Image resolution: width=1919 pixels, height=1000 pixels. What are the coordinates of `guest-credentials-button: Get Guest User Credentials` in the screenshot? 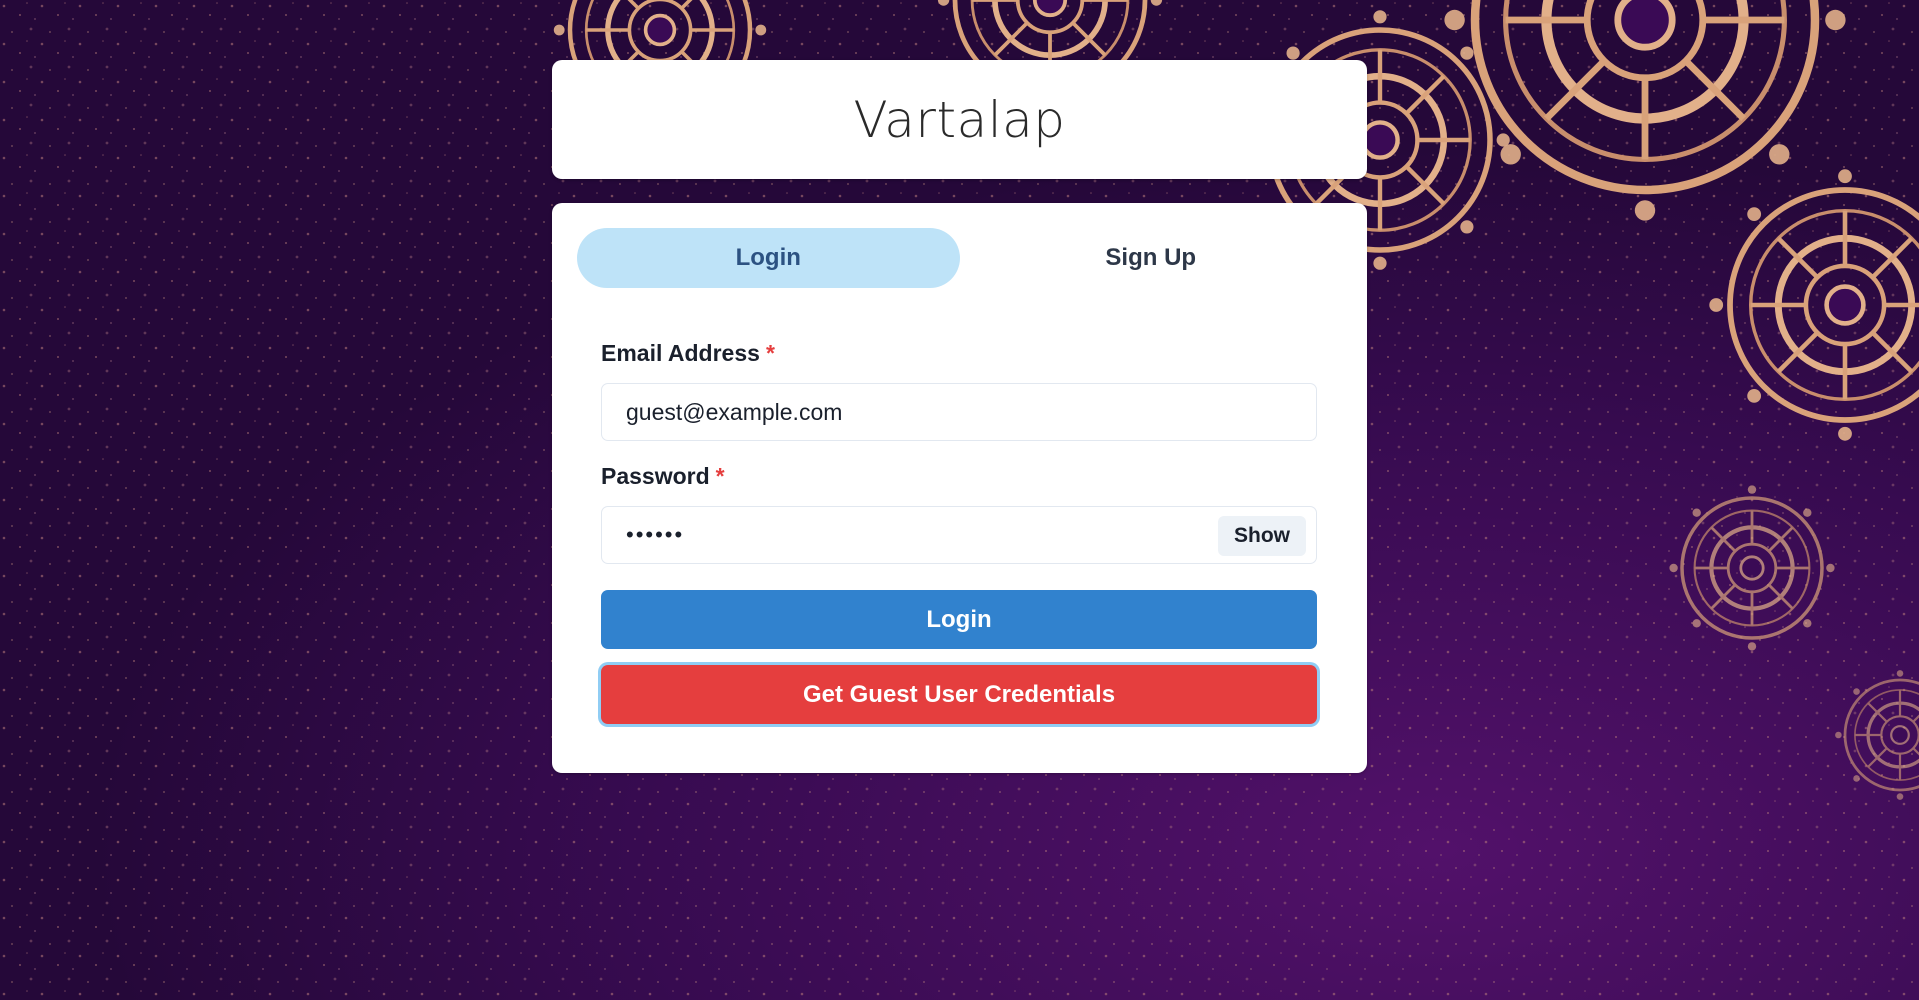 It's located at (959, 694).